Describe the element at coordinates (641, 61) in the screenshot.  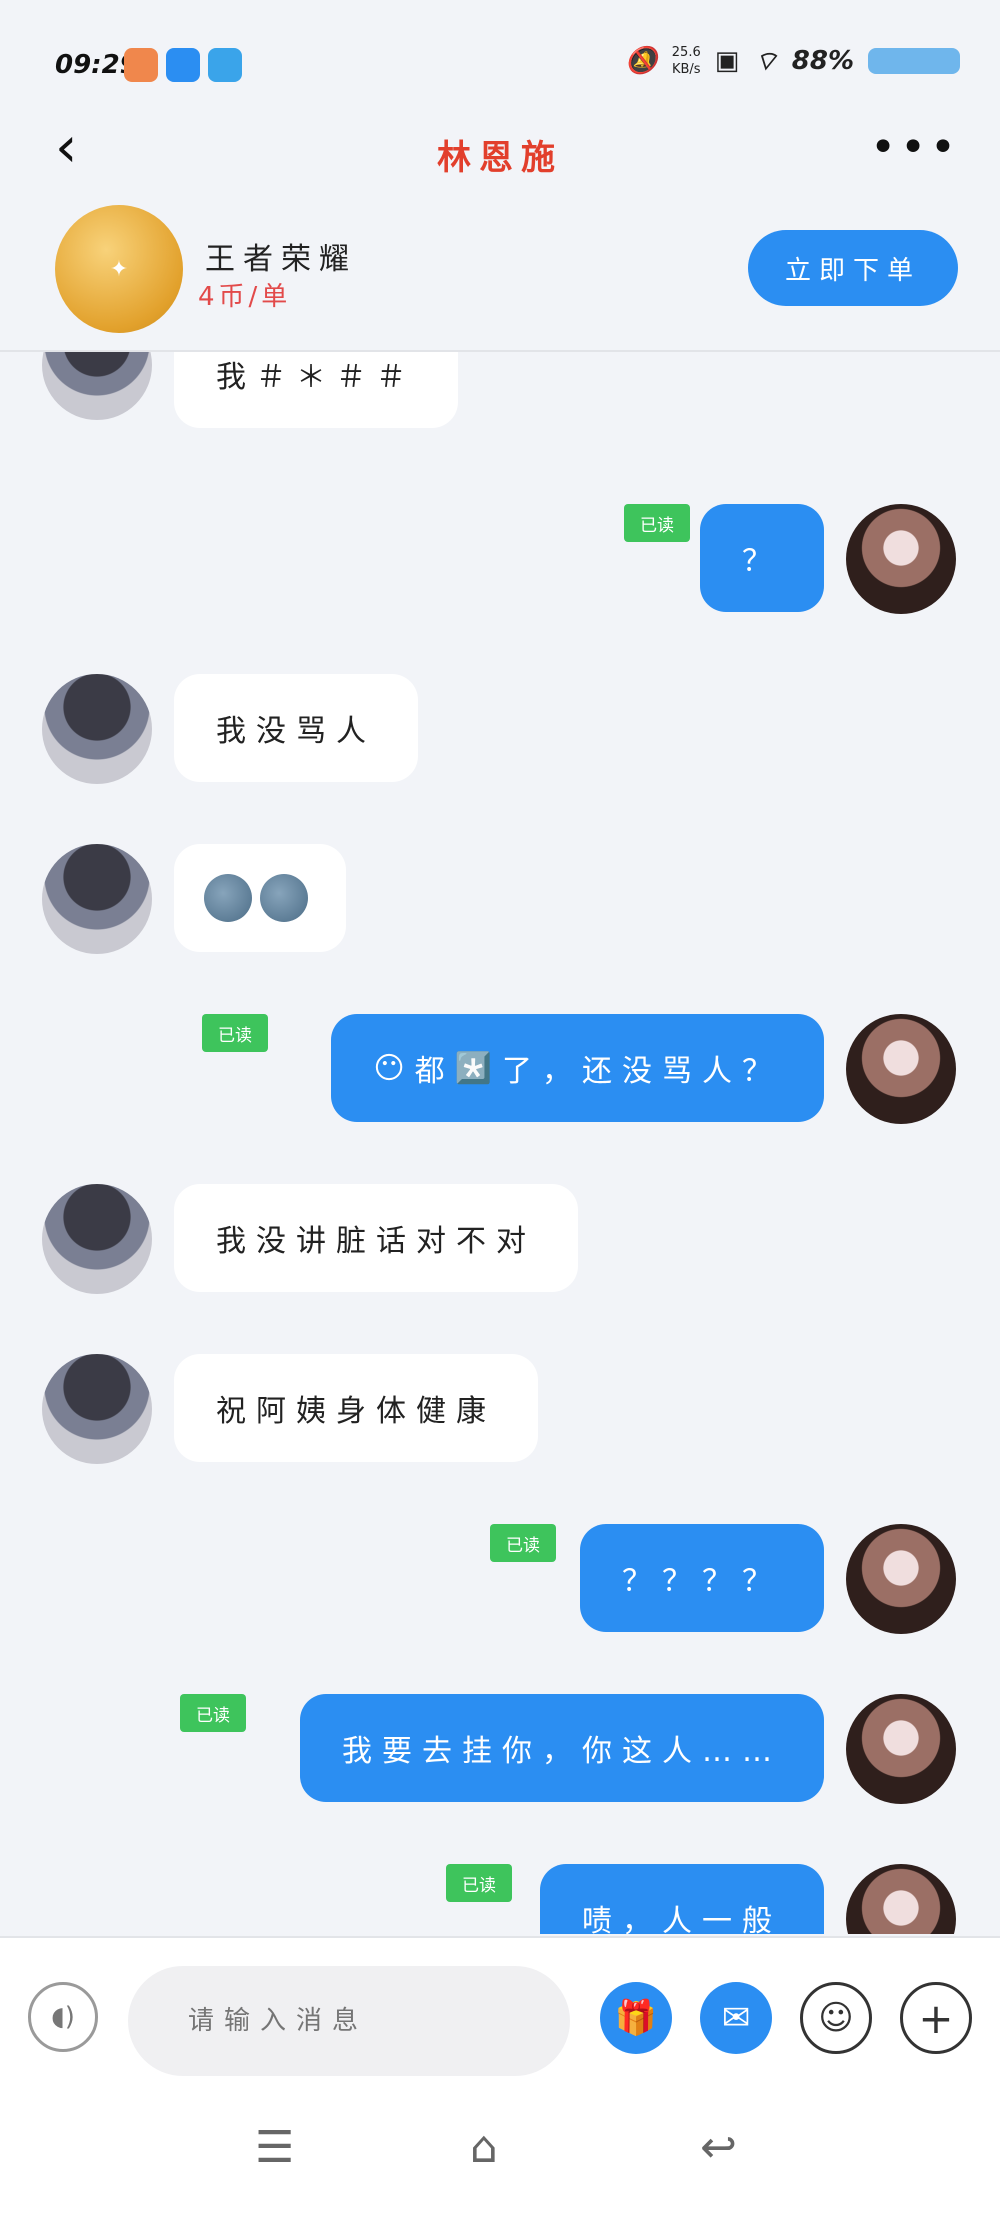
I see `mute-bell-icon: 🔕` at that location.